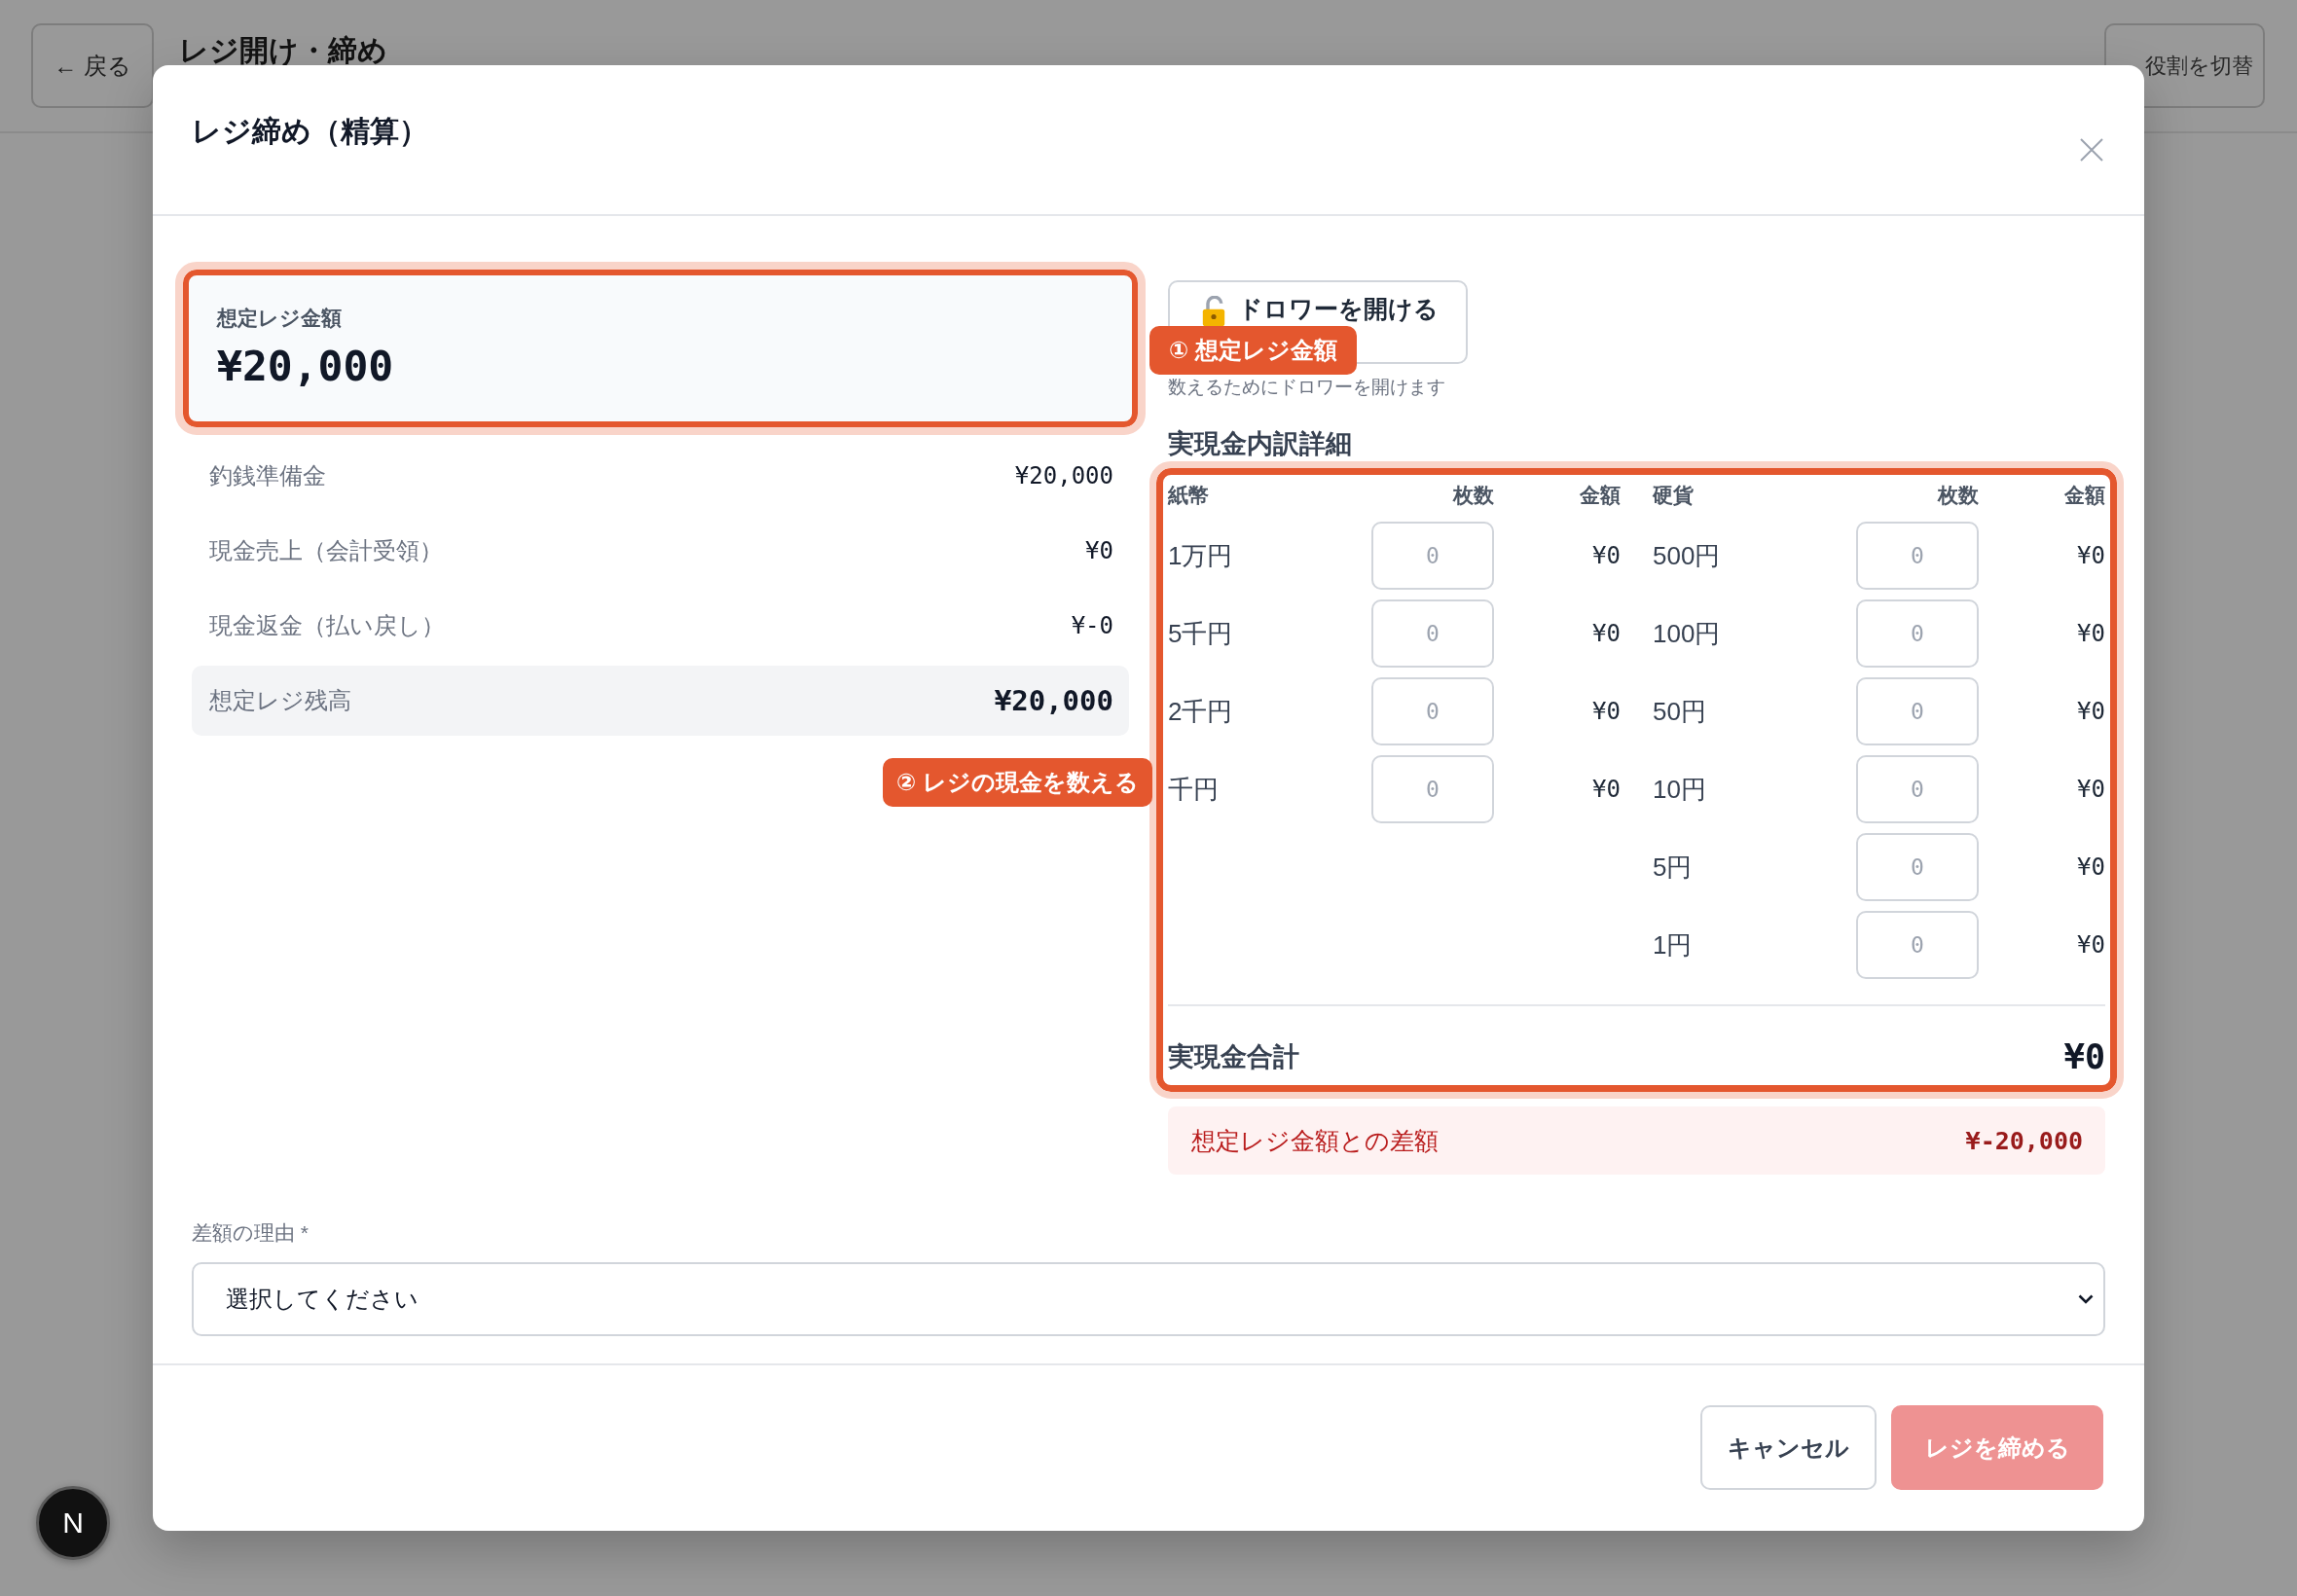 The image size is (2297, 1596). I want to click on denomination-label: 50円, so click(1679, 711).